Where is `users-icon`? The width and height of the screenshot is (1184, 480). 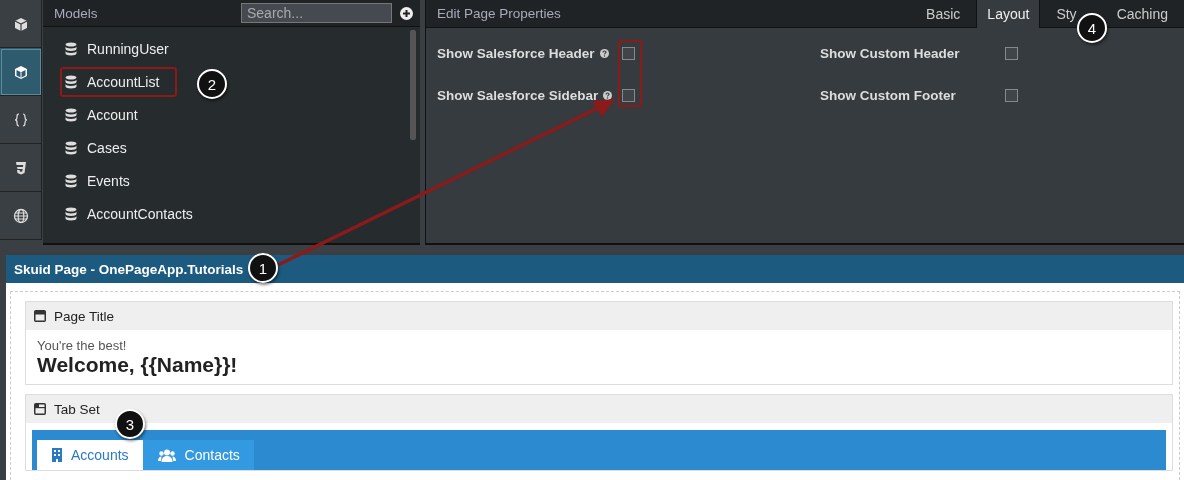 users-icon is located at coordinates (166, 455).